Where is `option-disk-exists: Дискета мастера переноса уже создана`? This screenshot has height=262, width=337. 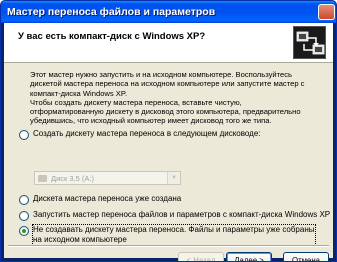
option-disk-exists: Дискета мастера переноса уже создана is located at coordinates (100, 199).